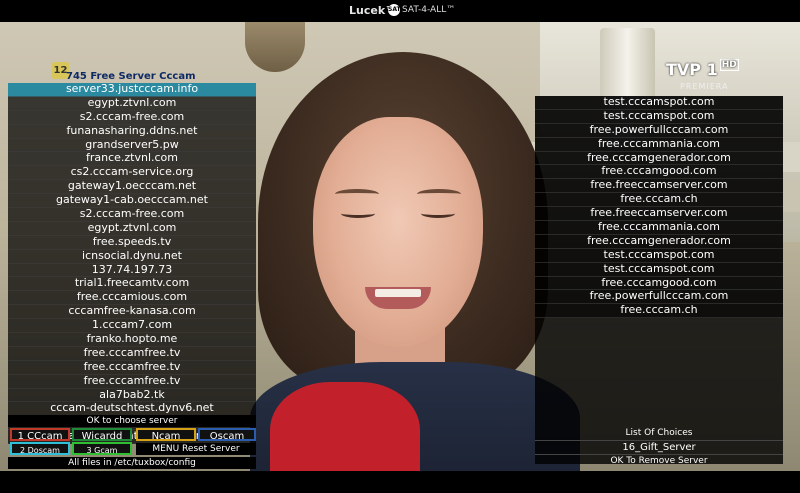  Describe the element at coordinates (132, 90) in the screenshot. I see `left-server-item: server33.justcccam.info` at that location.